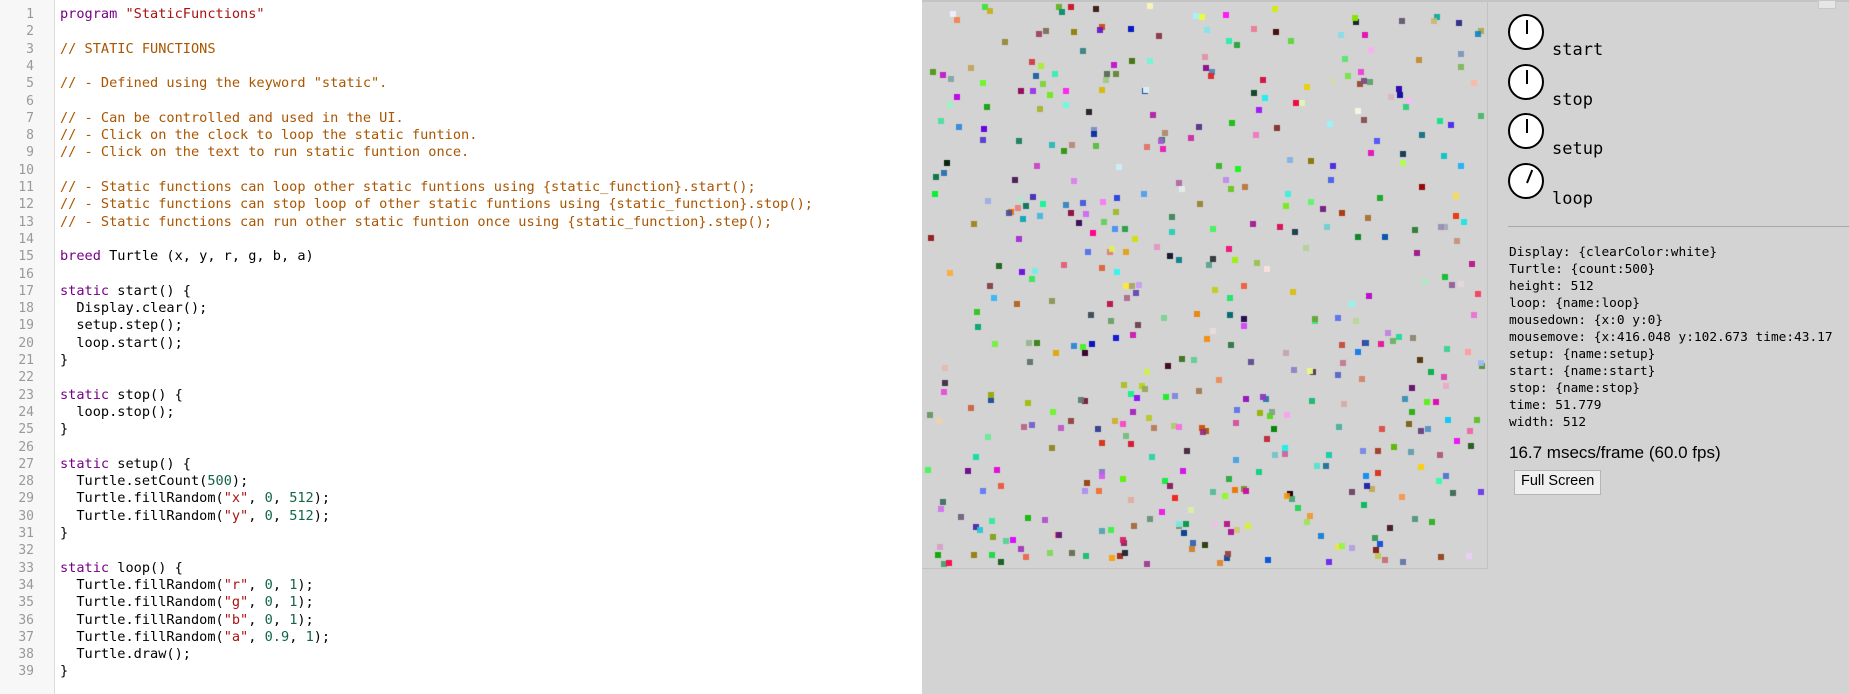  I want to click on code-line: Turtle.fillRandom("x", 0, 512);, so click(195, 498).